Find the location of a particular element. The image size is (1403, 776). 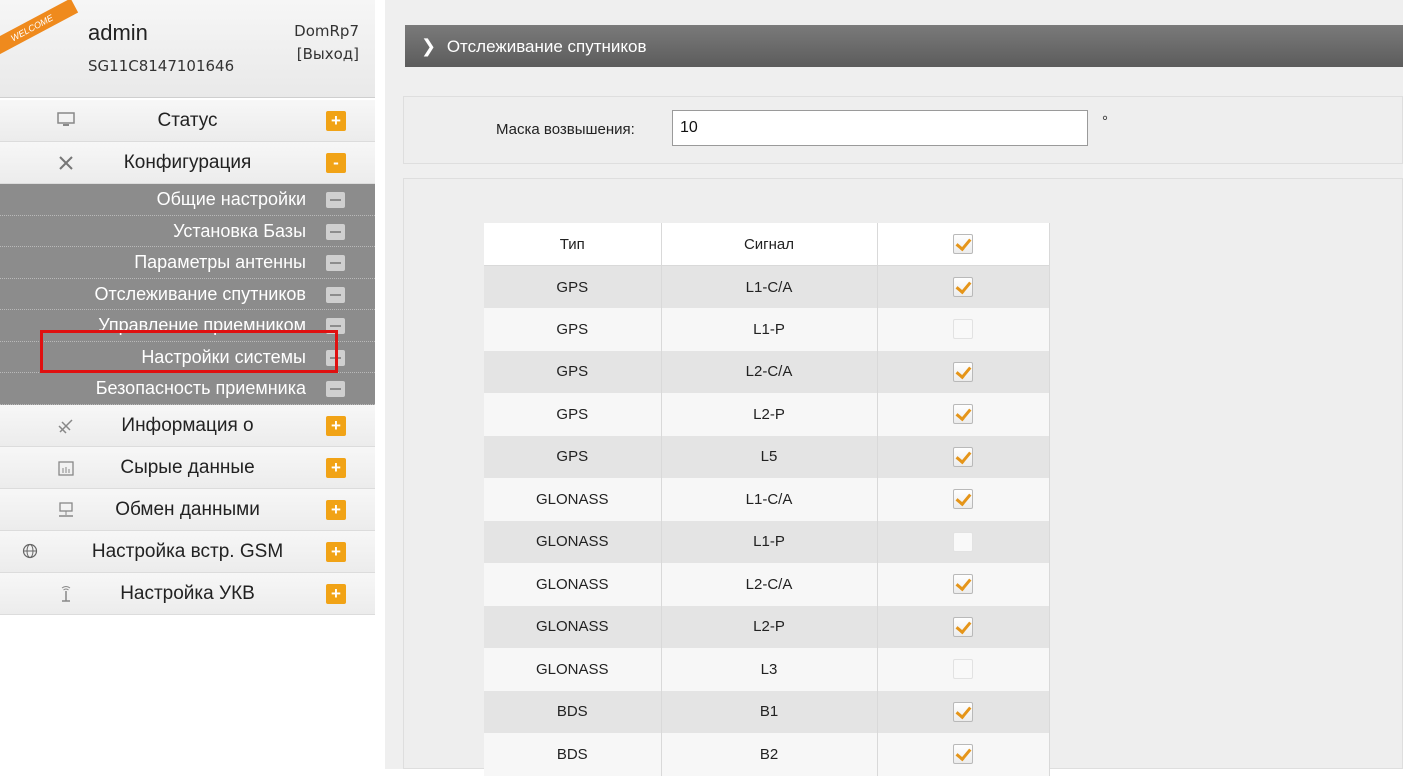

menu-item-label: Конфигурация is located at coordinates (187, 162).